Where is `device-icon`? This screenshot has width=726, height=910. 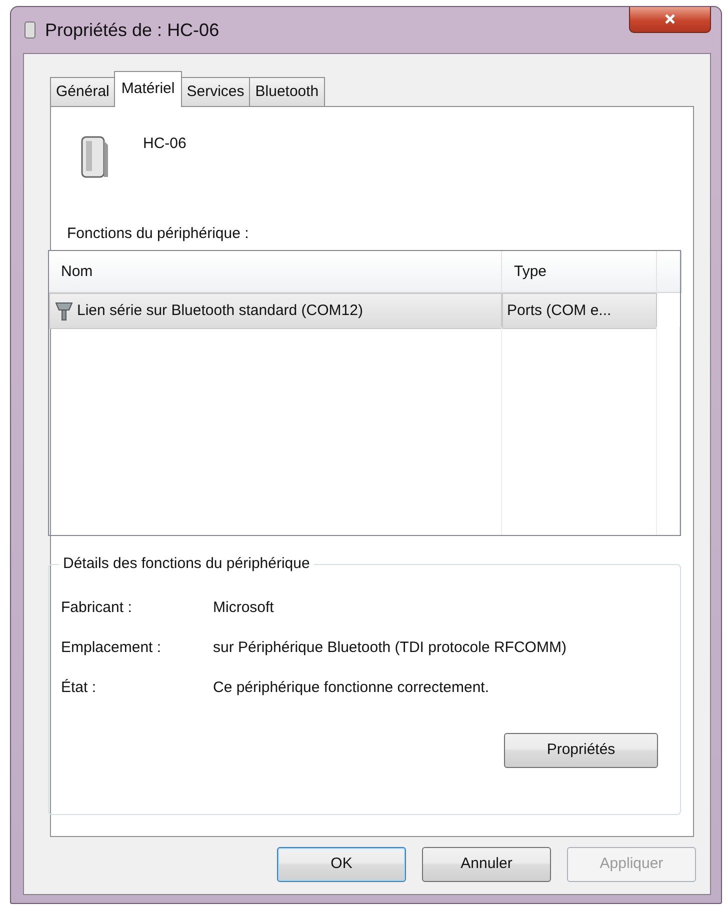 device-icon is located at coordinates (30, 30).